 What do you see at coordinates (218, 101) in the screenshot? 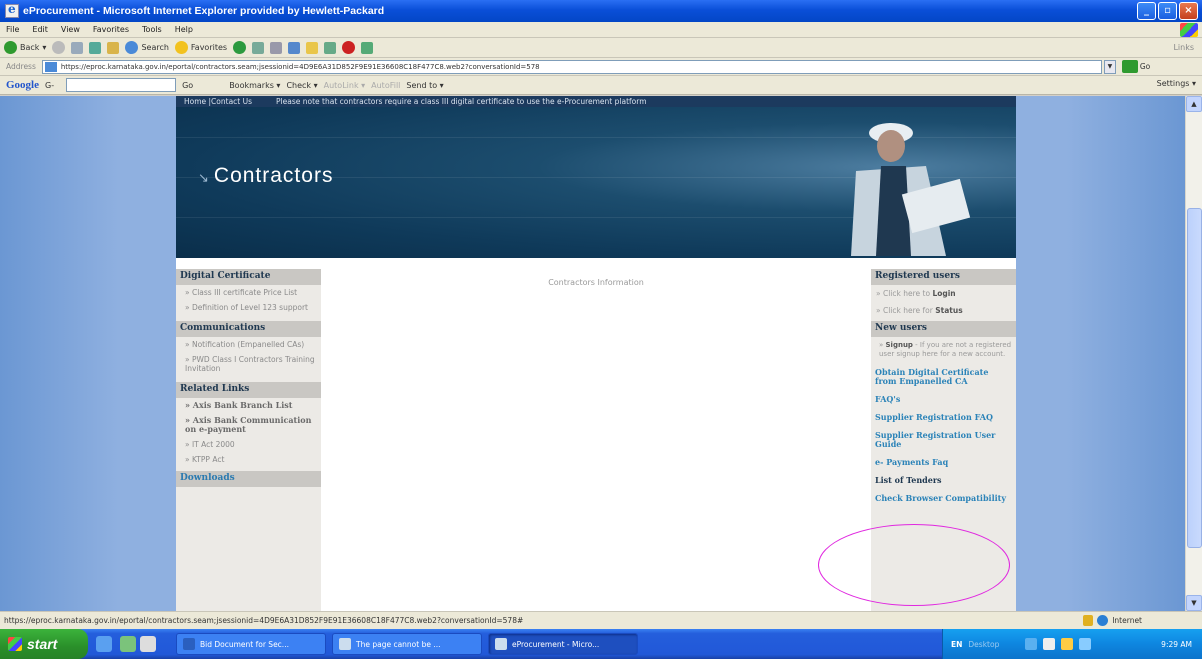
I see `top-nav-links: Home |Contact Us` at bounding box center [218, 101].